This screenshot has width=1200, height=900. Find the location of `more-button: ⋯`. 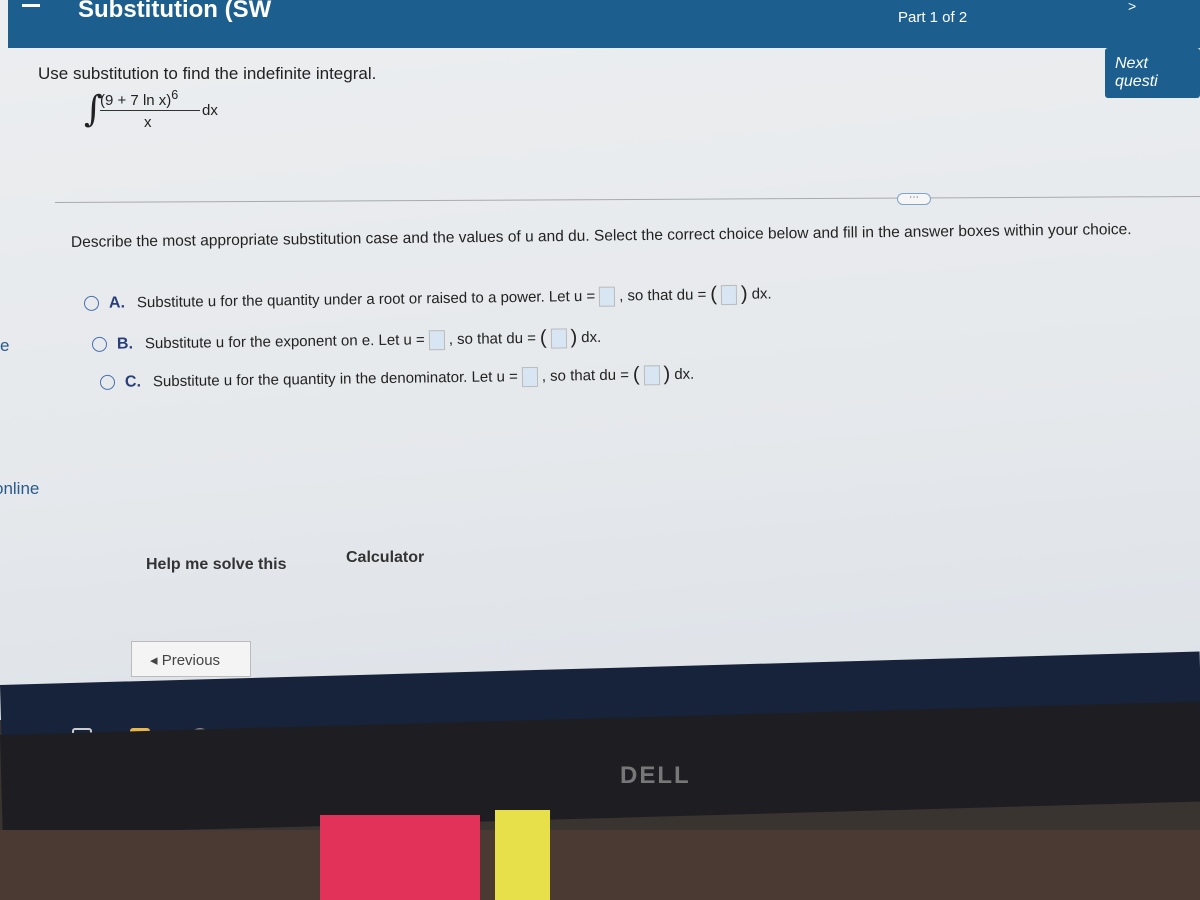

more-button: ⋯ is located at coordinates (914, 199).